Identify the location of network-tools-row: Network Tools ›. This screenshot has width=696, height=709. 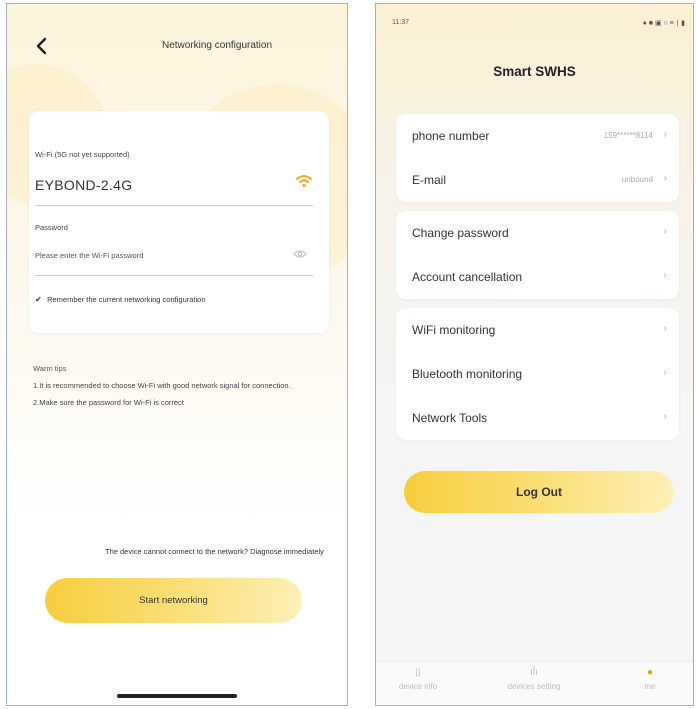
(537, 418).